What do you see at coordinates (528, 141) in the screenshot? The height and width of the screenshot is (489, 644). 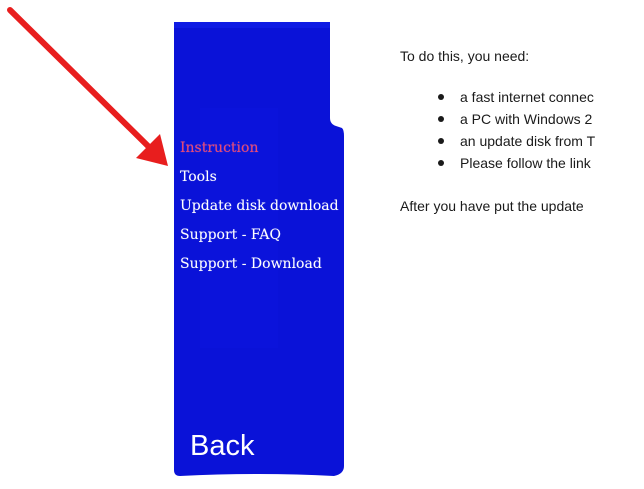 I see `requirement-text: an update disk from T` at bounding box center [528, 141].